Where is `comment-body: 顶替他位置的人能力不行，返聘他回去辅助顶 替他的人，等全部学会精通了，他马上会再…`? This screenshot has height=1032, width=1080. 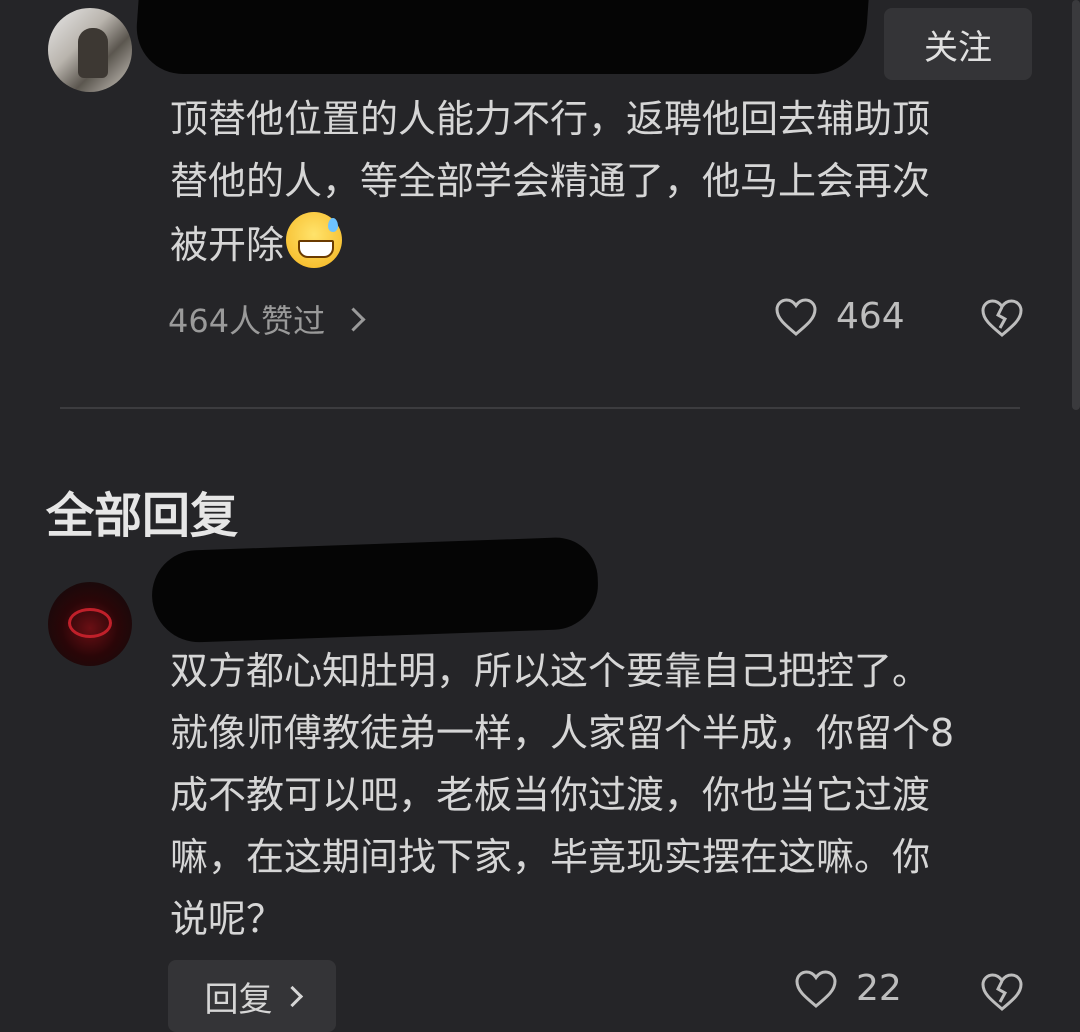
comment-body: 顶替他位置的人能力不行，返聘他回去辅助顶 替他的人，等全部学会精通了，他马上会再… is located at coordinates (550, 182).